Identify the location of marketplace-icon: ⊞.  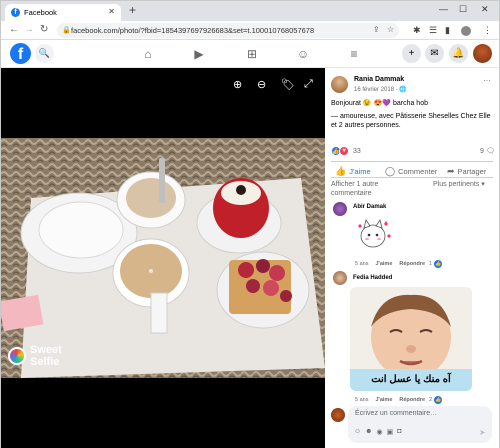
(252, 54).